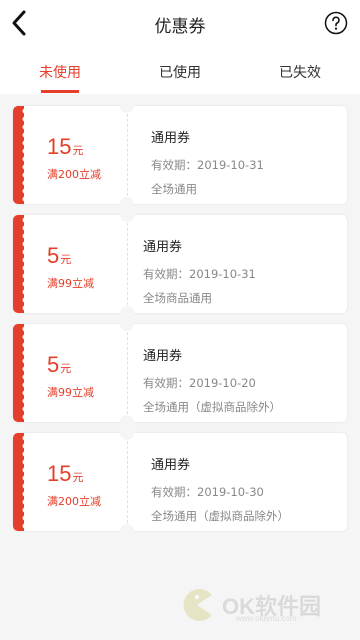 Image resolution: width=360 pixels, height=640 pixels. I want to click on page-title: 优惠券, so click(180, 27).